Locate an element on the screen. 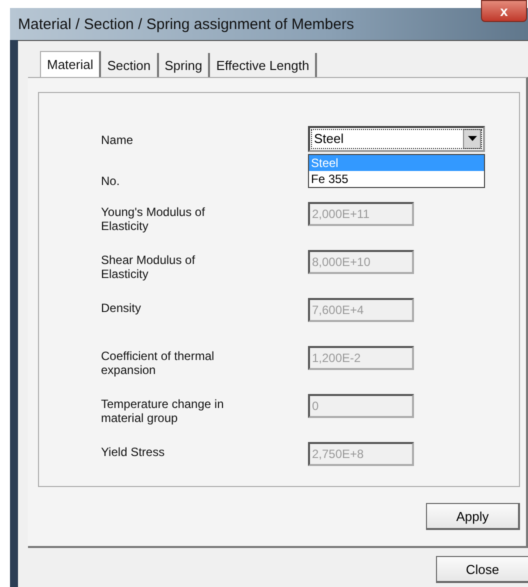 Image resolution: width=528 pixels, height=587 pixels. tab: Material is located at coordinates (71, 64).